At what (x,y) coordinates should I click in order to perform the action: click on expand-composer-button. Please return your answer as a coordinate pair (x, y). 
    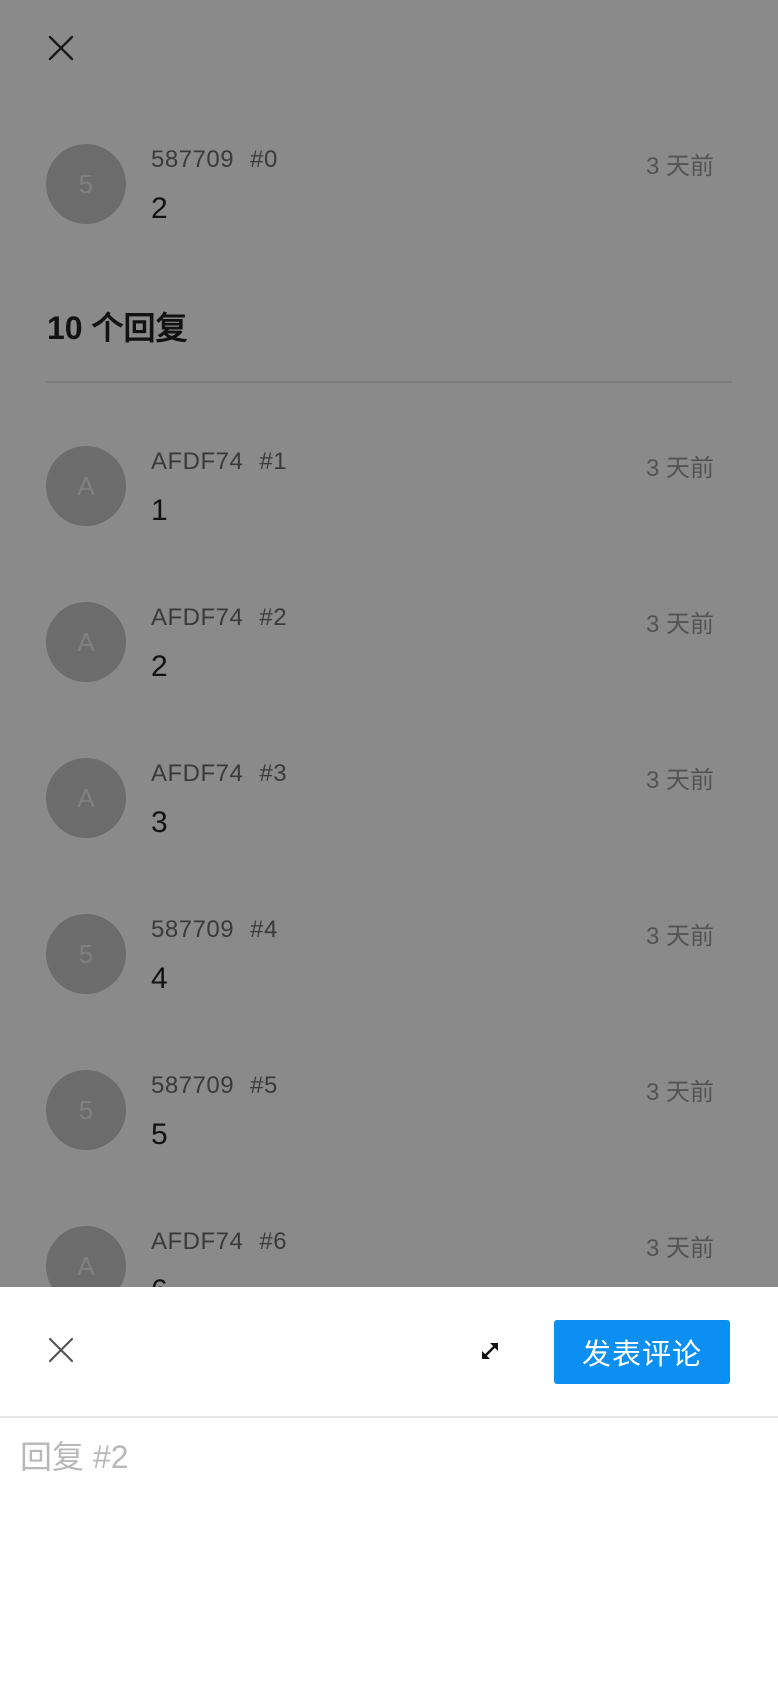
    Looking at the image, I should click on (490, 1351).